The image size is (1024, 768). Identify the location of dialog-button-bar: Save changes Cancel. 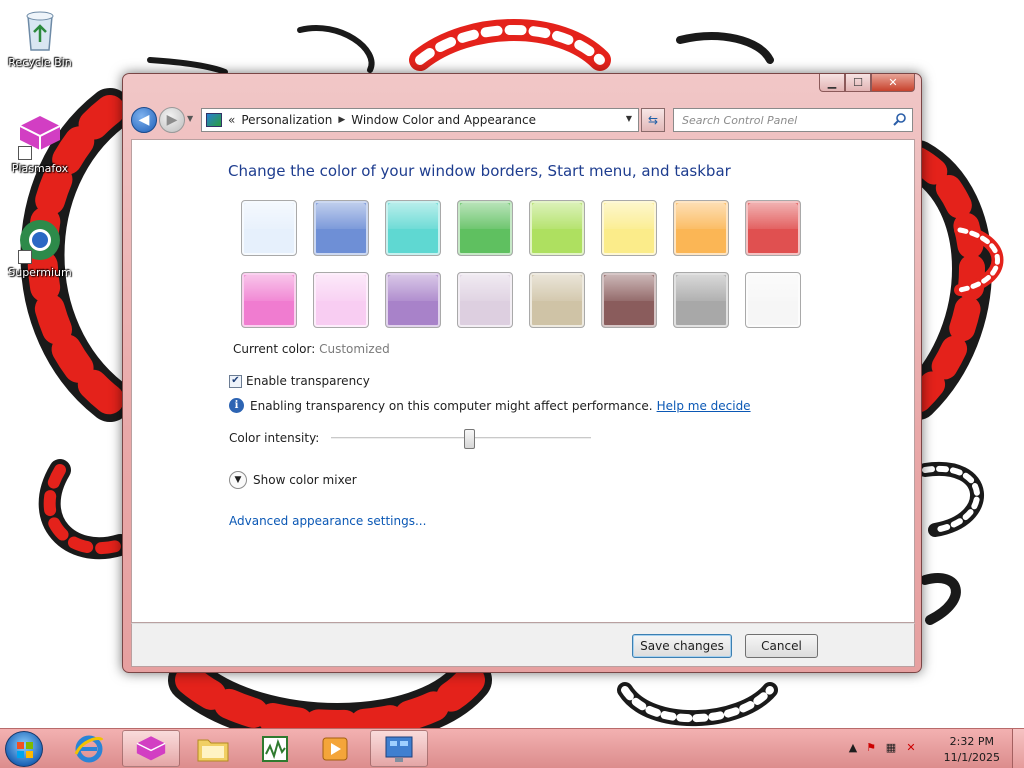
(523, 645).